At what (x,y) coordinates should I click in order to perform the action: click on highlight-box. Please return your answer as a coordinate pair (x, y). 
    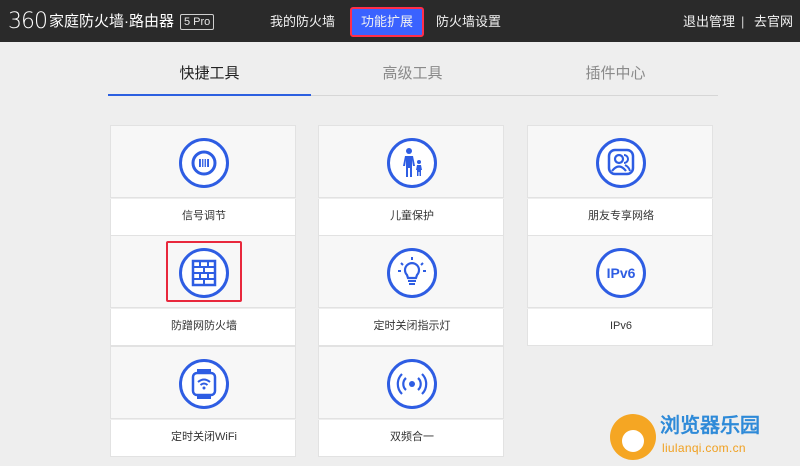
    Looking at the image, I should click on (204, 271).